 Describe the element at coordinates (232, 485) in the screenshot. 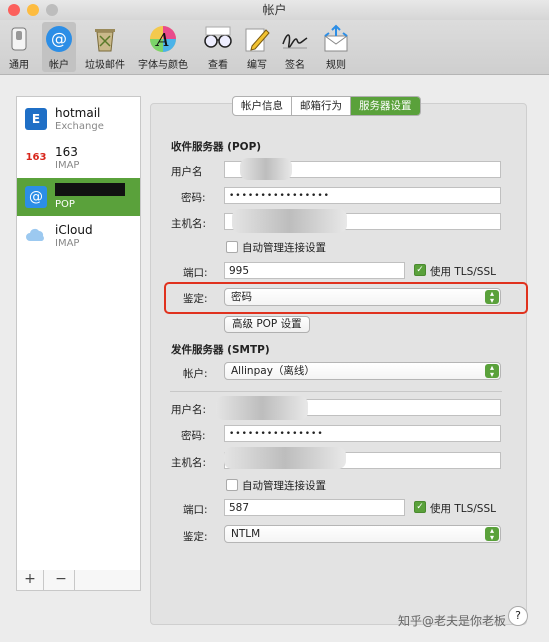

I see `outgoing-auto-manage-checkbox` at that location.